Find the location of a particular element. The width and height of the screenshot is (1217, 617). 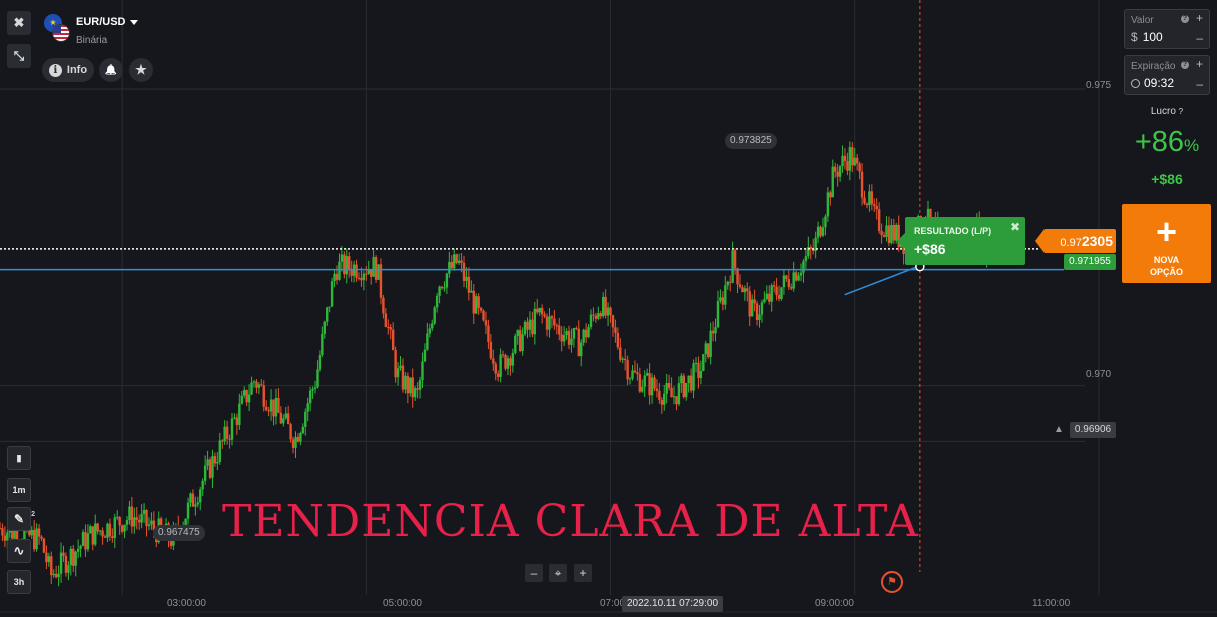

result-popup: RESULTADO (L/P) +$86 ✖ is located at coordinates (961, 241).